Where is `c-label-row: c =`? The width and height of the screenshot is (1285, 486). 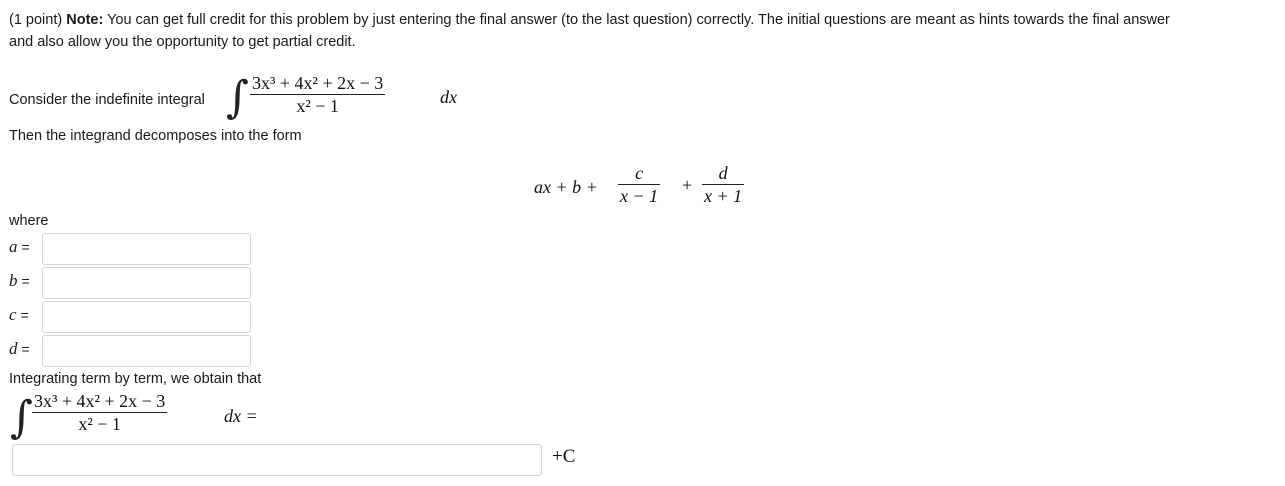
c-label-row: c = is located at coordinates (19, 315).